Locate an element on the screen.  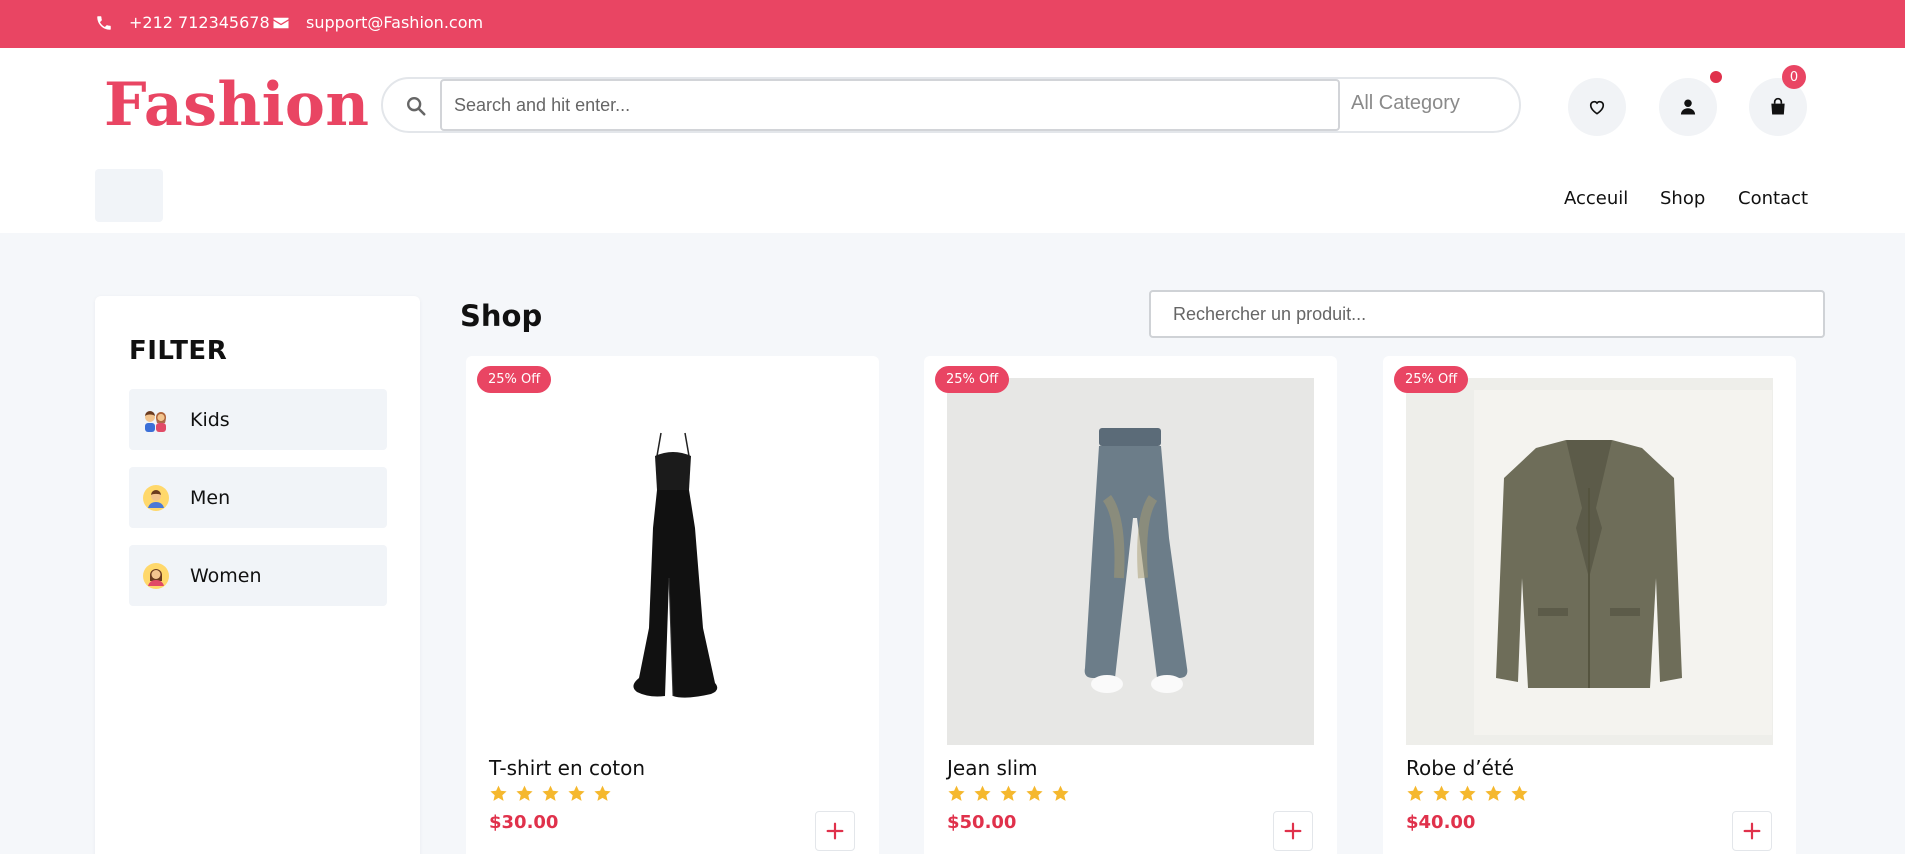
top-contact-bar: +212 712345678 support@Fashion.com is located at coordinates (952, 24).